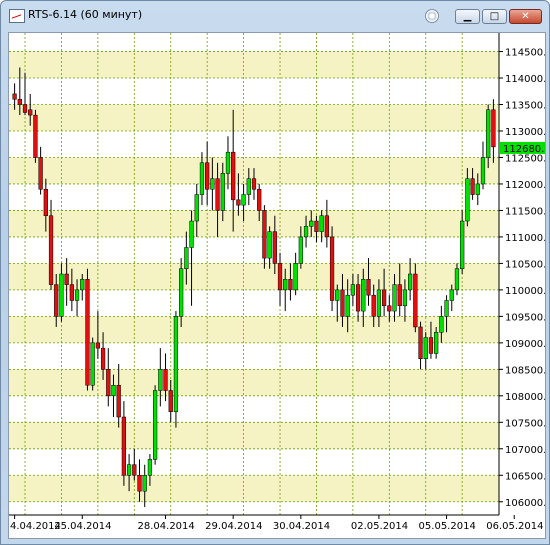 The image size is (550, 545). What do you see at coordinates (379, 526) in the screenshot?
I see `x-date-label: 02.05.2014` at bounding box center [379, 526].